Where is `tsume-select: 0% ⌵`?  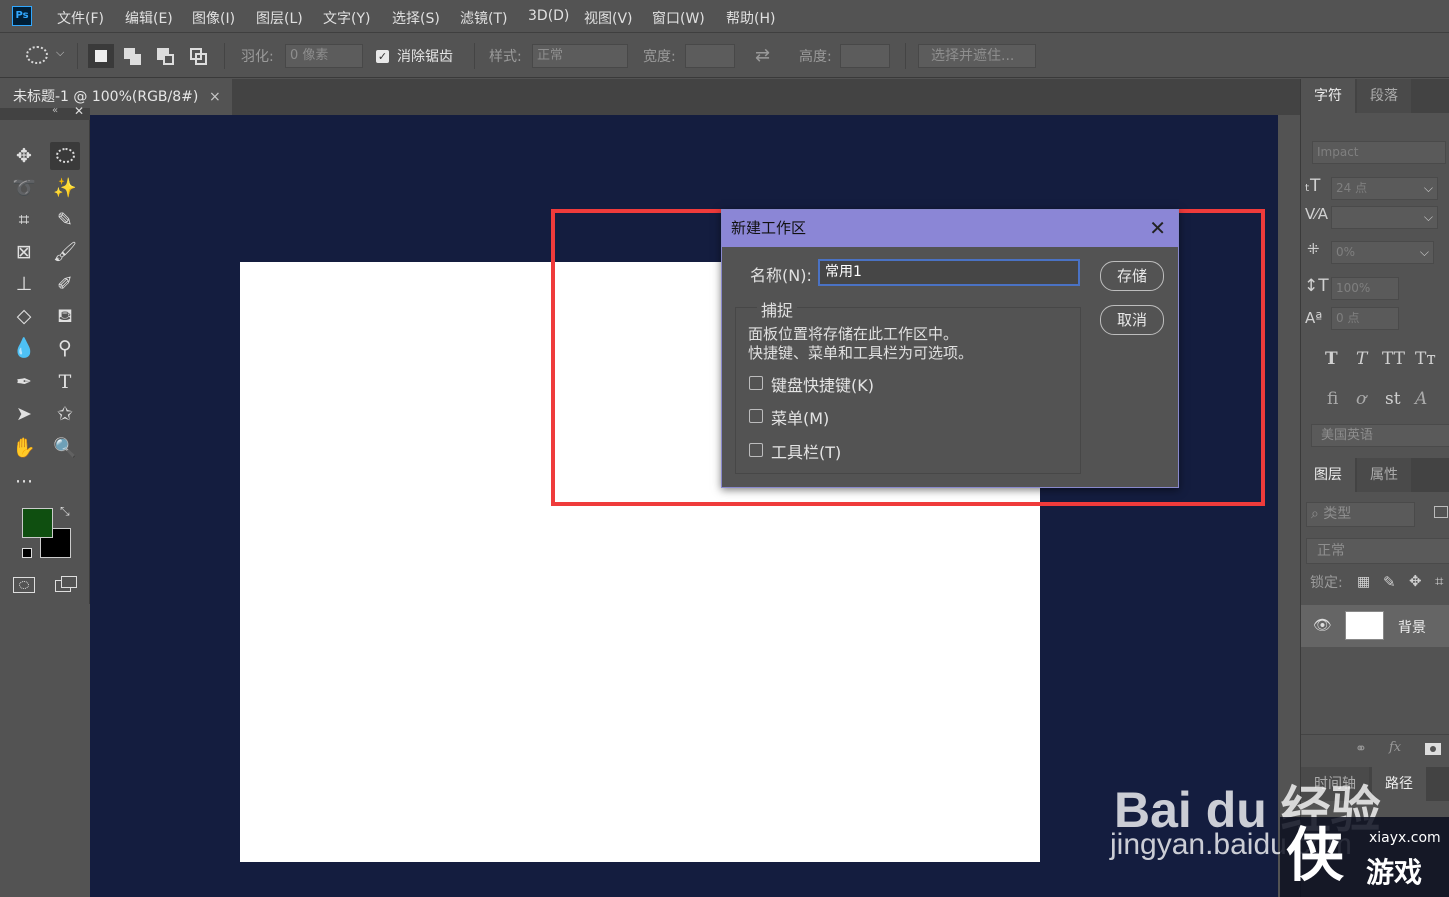
tsume-select: 0% ⌵ is located at coordinates (1382, 252).